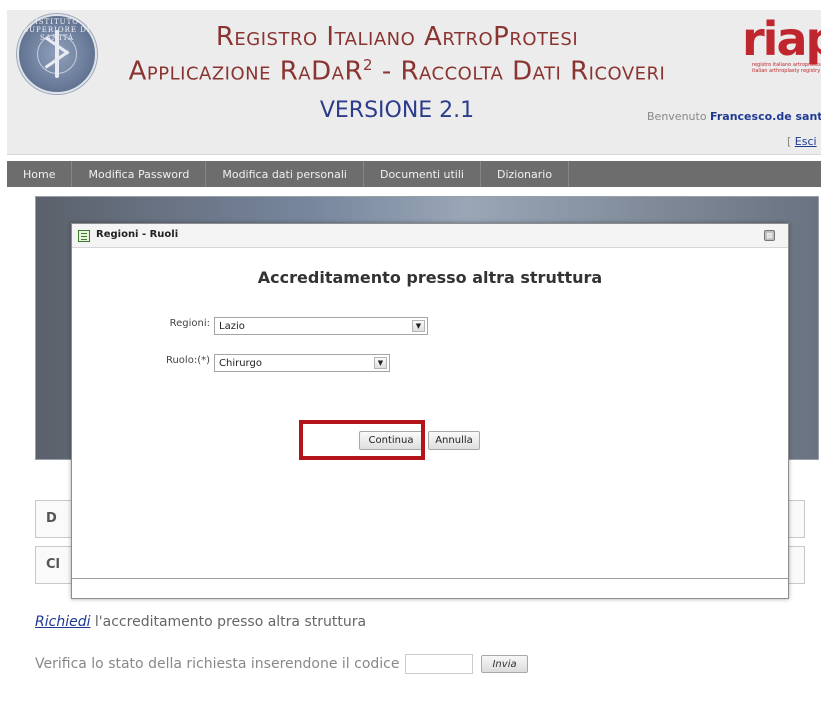 The height and width of the screenshot is (709, 821). Describe the element at coordinates (791, 141) in the screenshot. I see `logout-bracket-open: [` at that location.